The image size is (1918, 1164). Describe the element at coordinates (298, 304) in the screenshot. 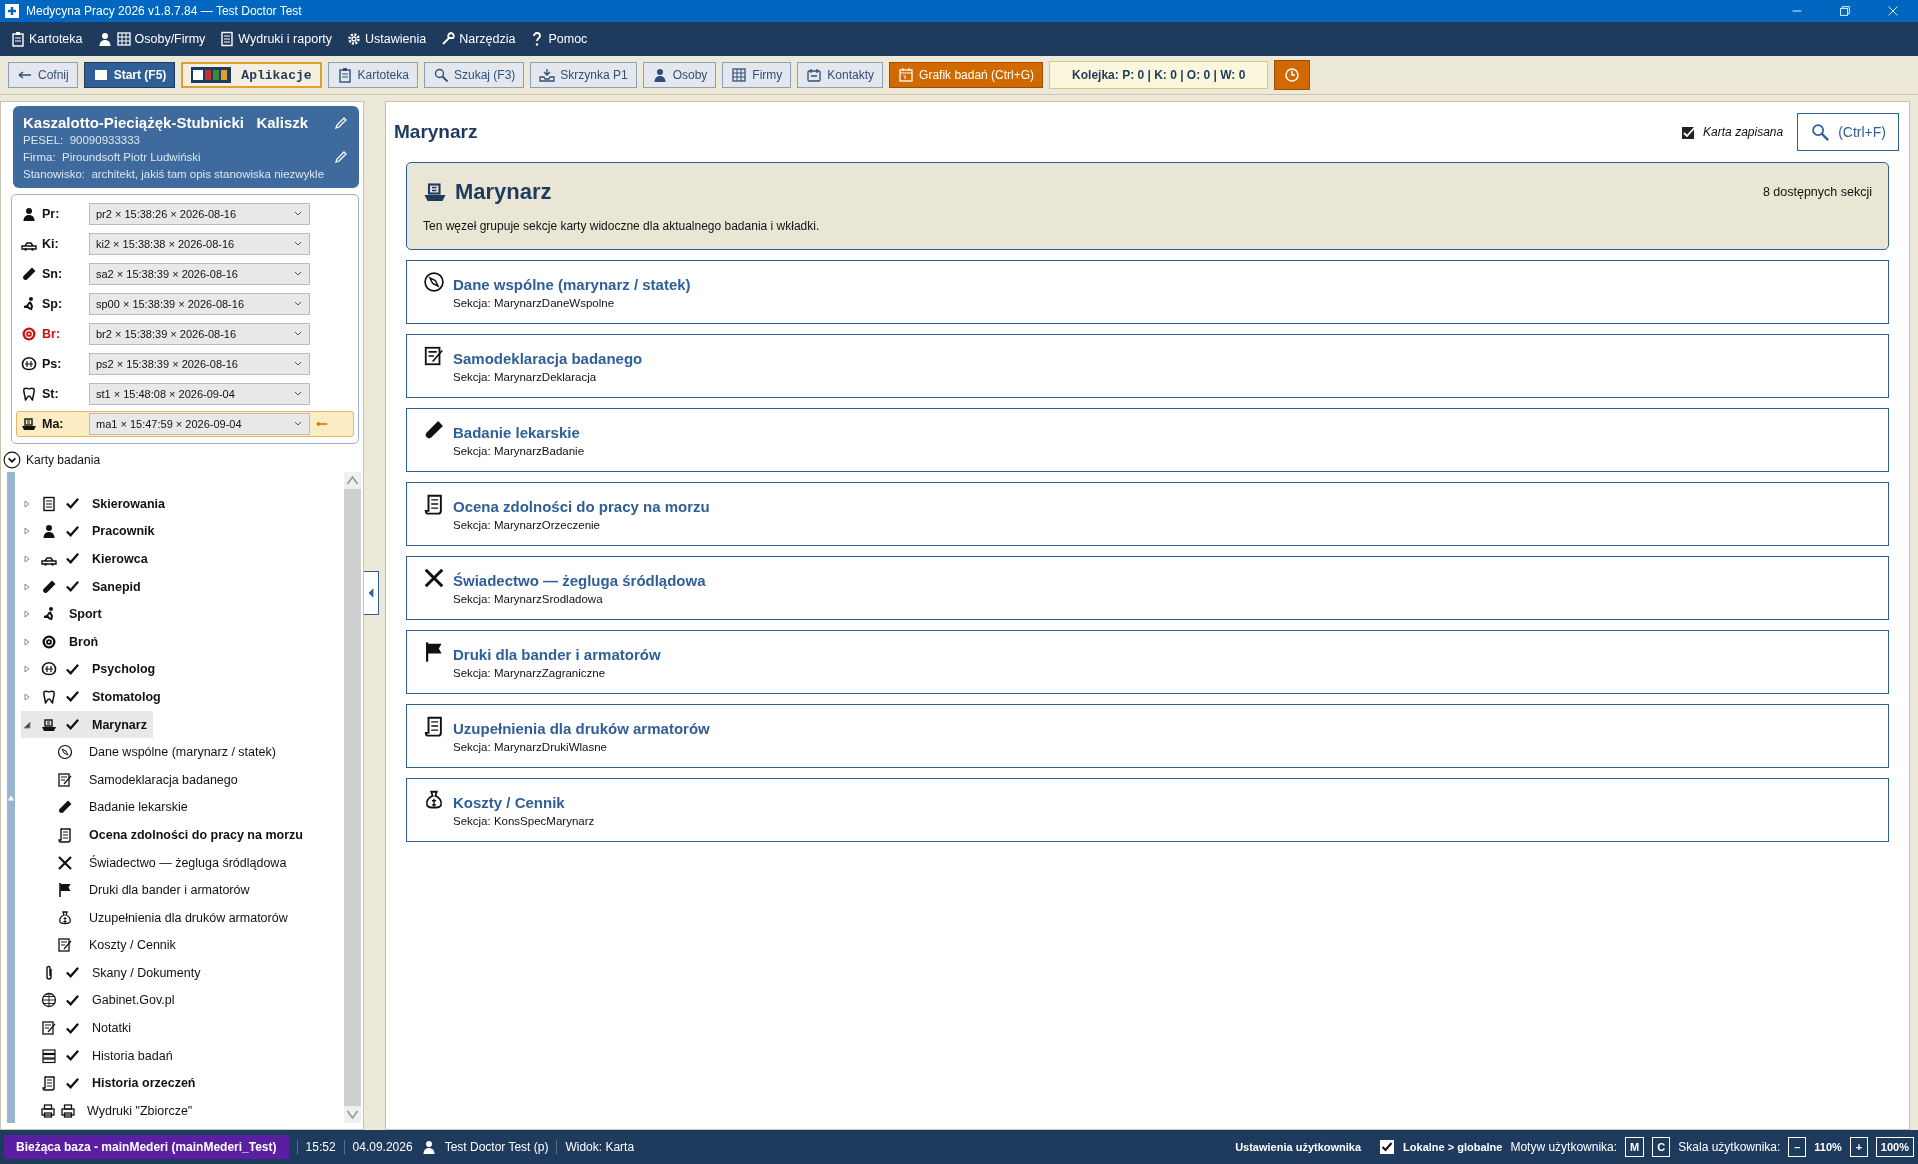

I see `chevron-icon` at that location.